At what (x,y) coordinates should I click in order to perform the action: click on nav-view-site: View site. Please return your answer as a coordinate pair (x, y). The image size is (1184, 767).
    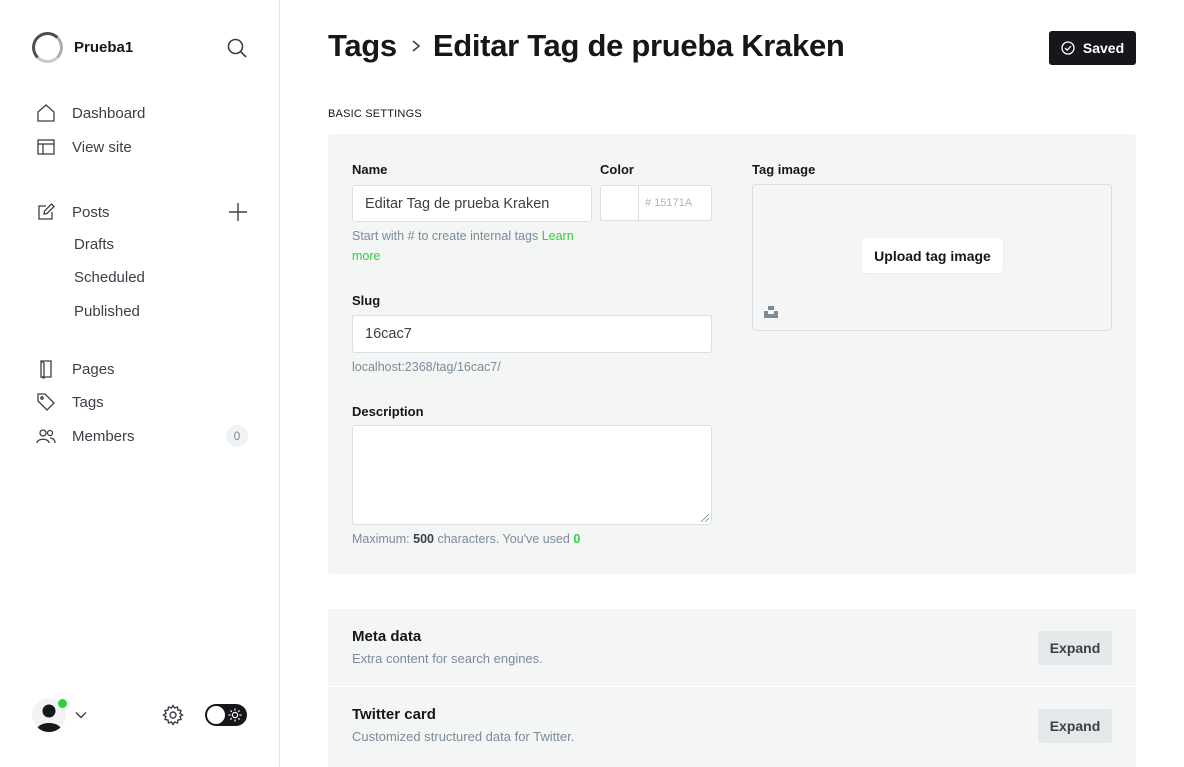
    Looking at the image, I should click on (143, 147).